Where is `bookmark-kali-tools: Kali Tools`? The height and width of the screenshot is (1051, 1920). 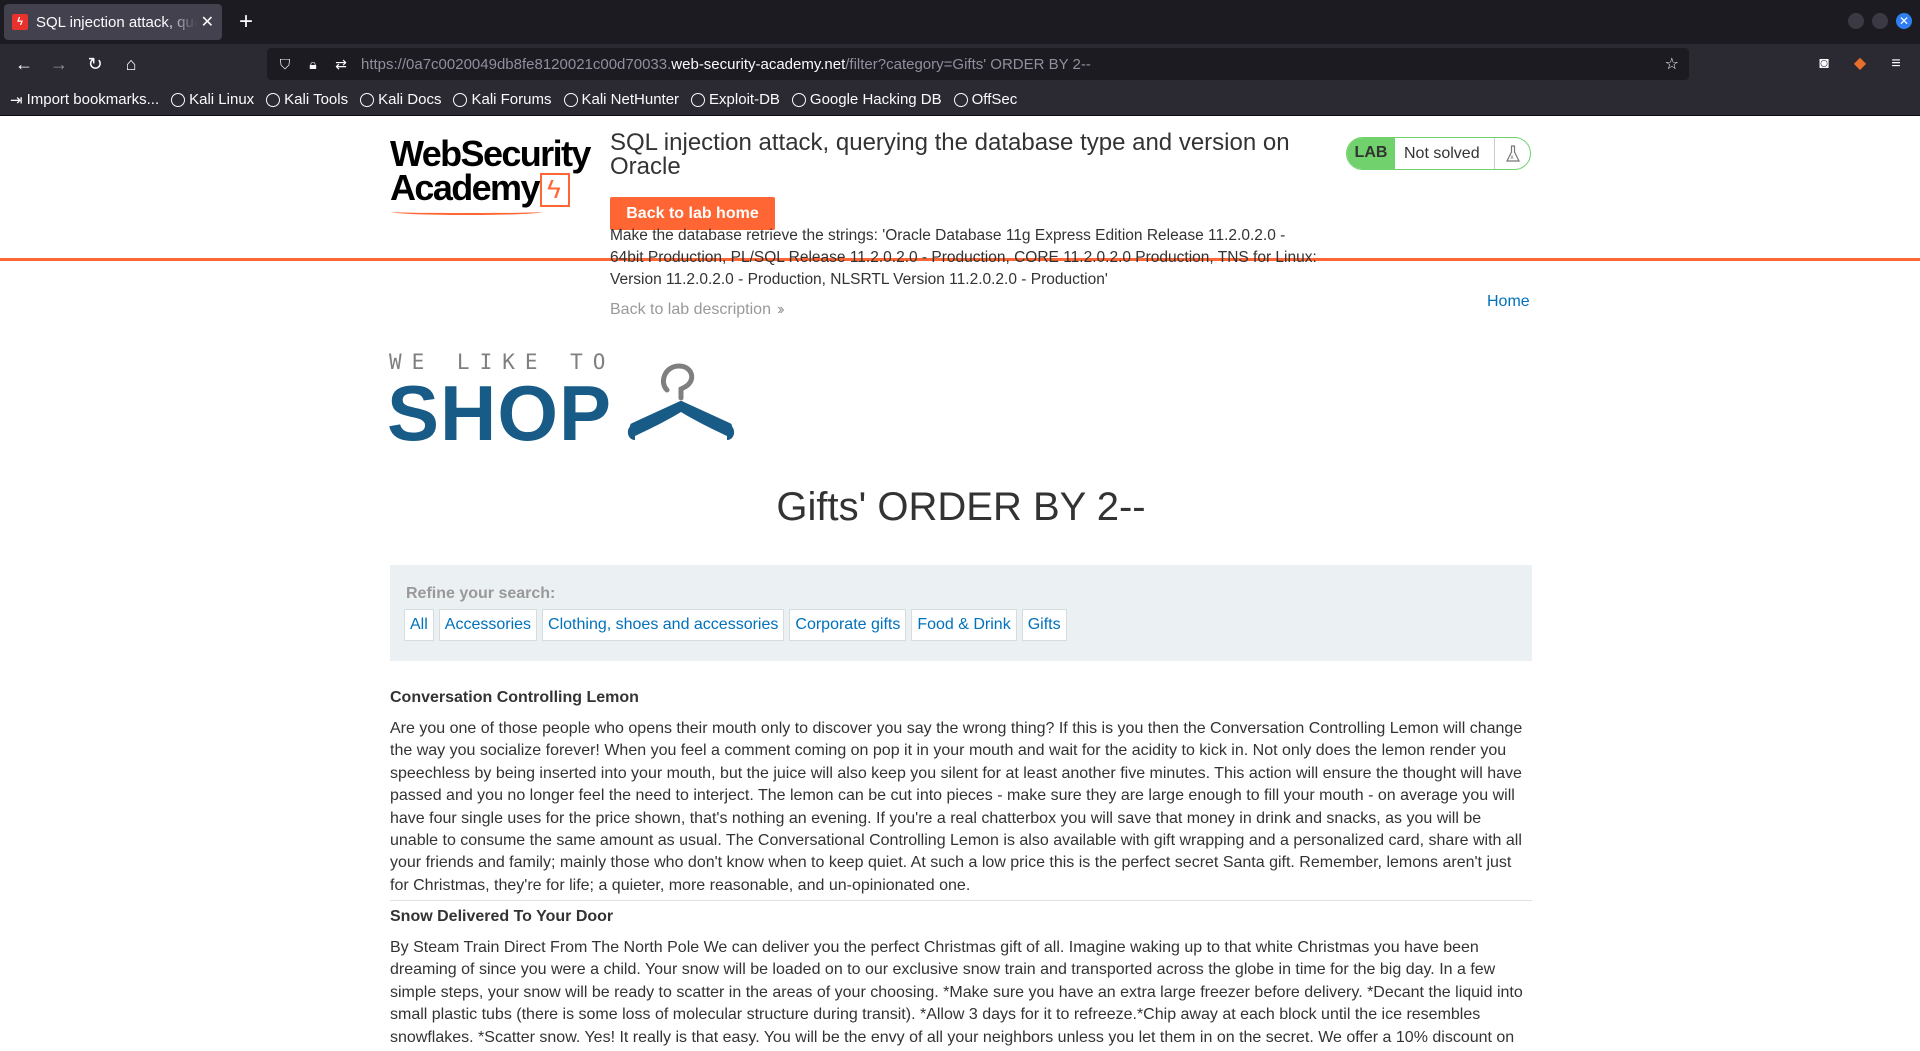
bookmark-kali-tools: Kali Tools is located at coordinates (307, 99).